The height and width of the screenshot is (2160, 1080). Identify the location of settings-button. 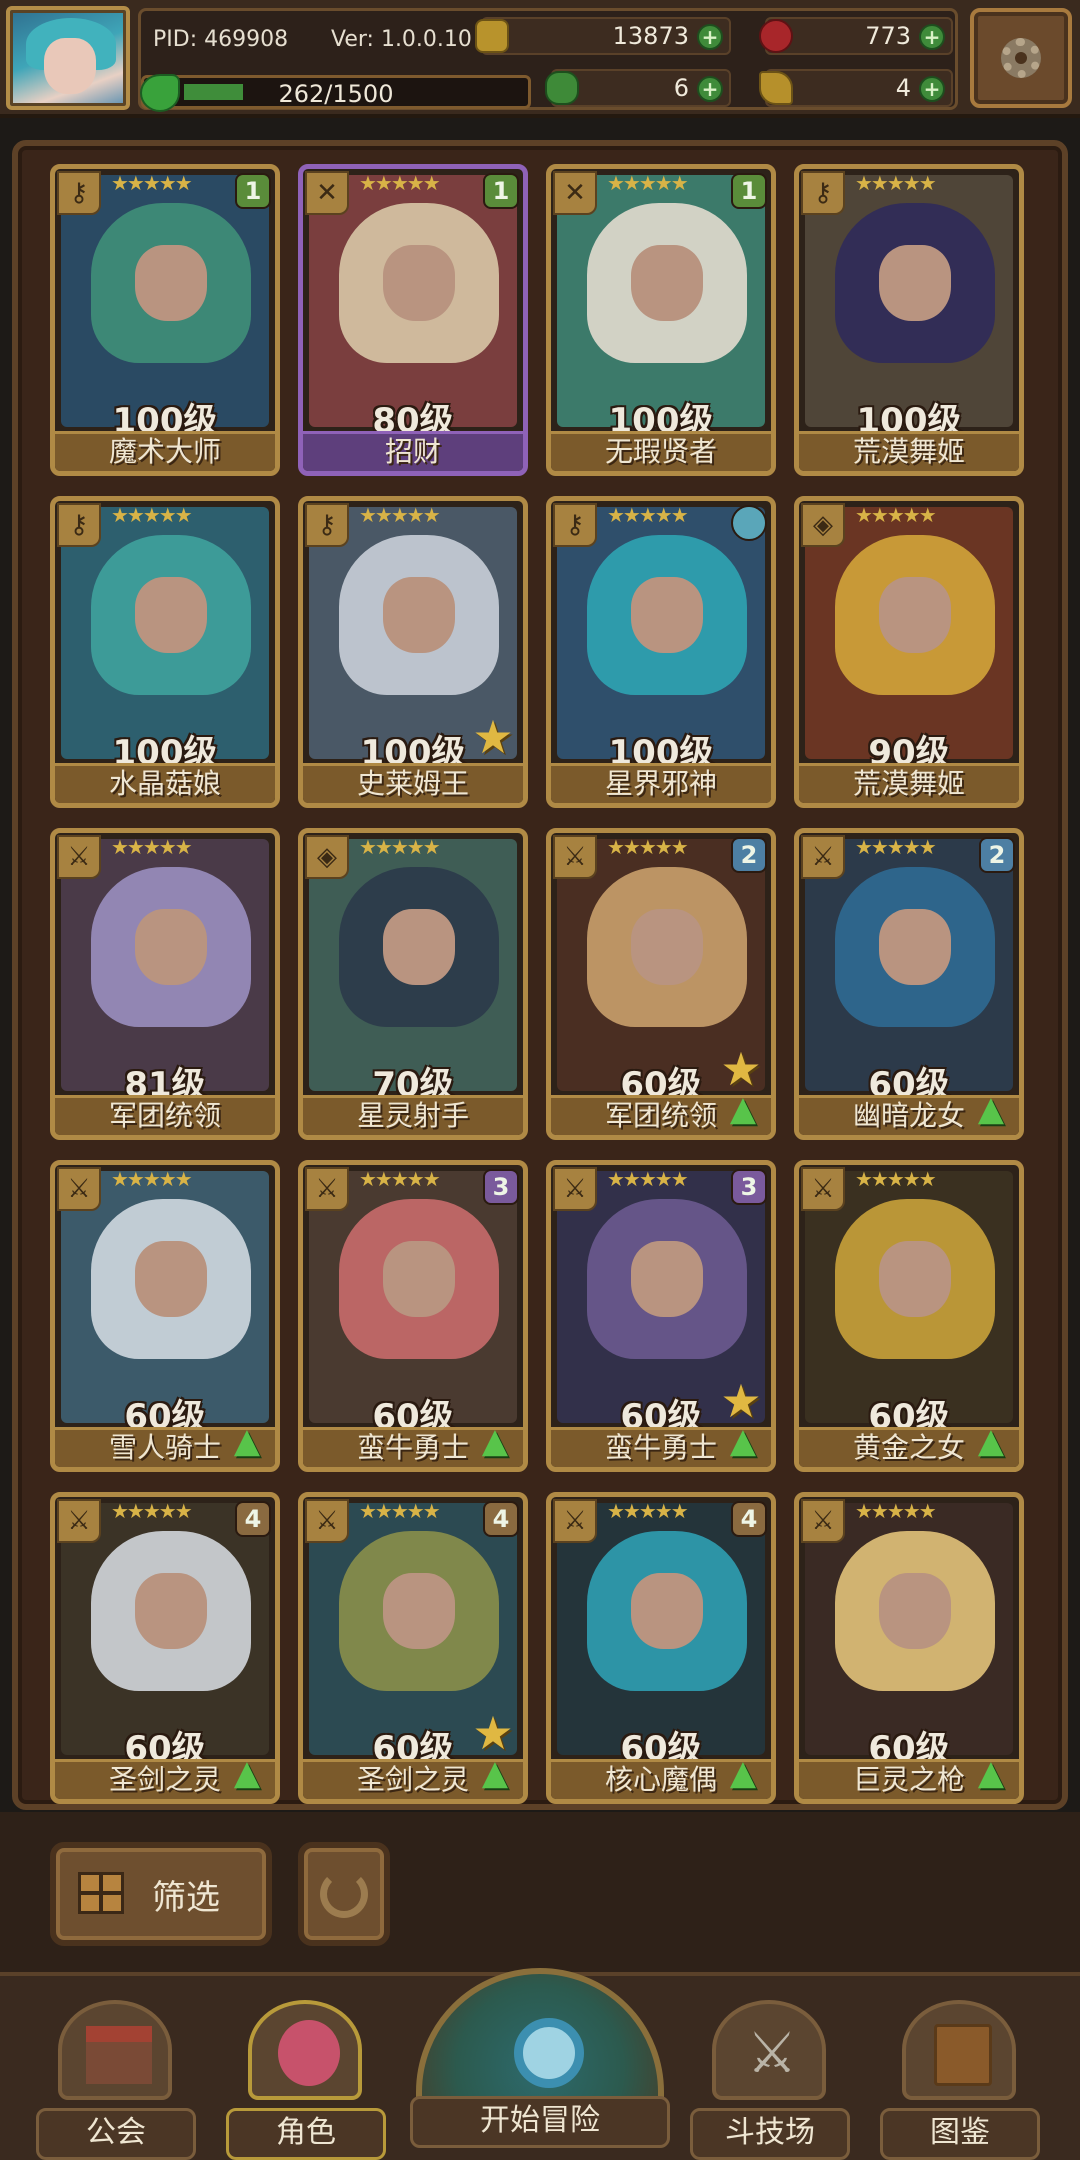
(1021, 58).